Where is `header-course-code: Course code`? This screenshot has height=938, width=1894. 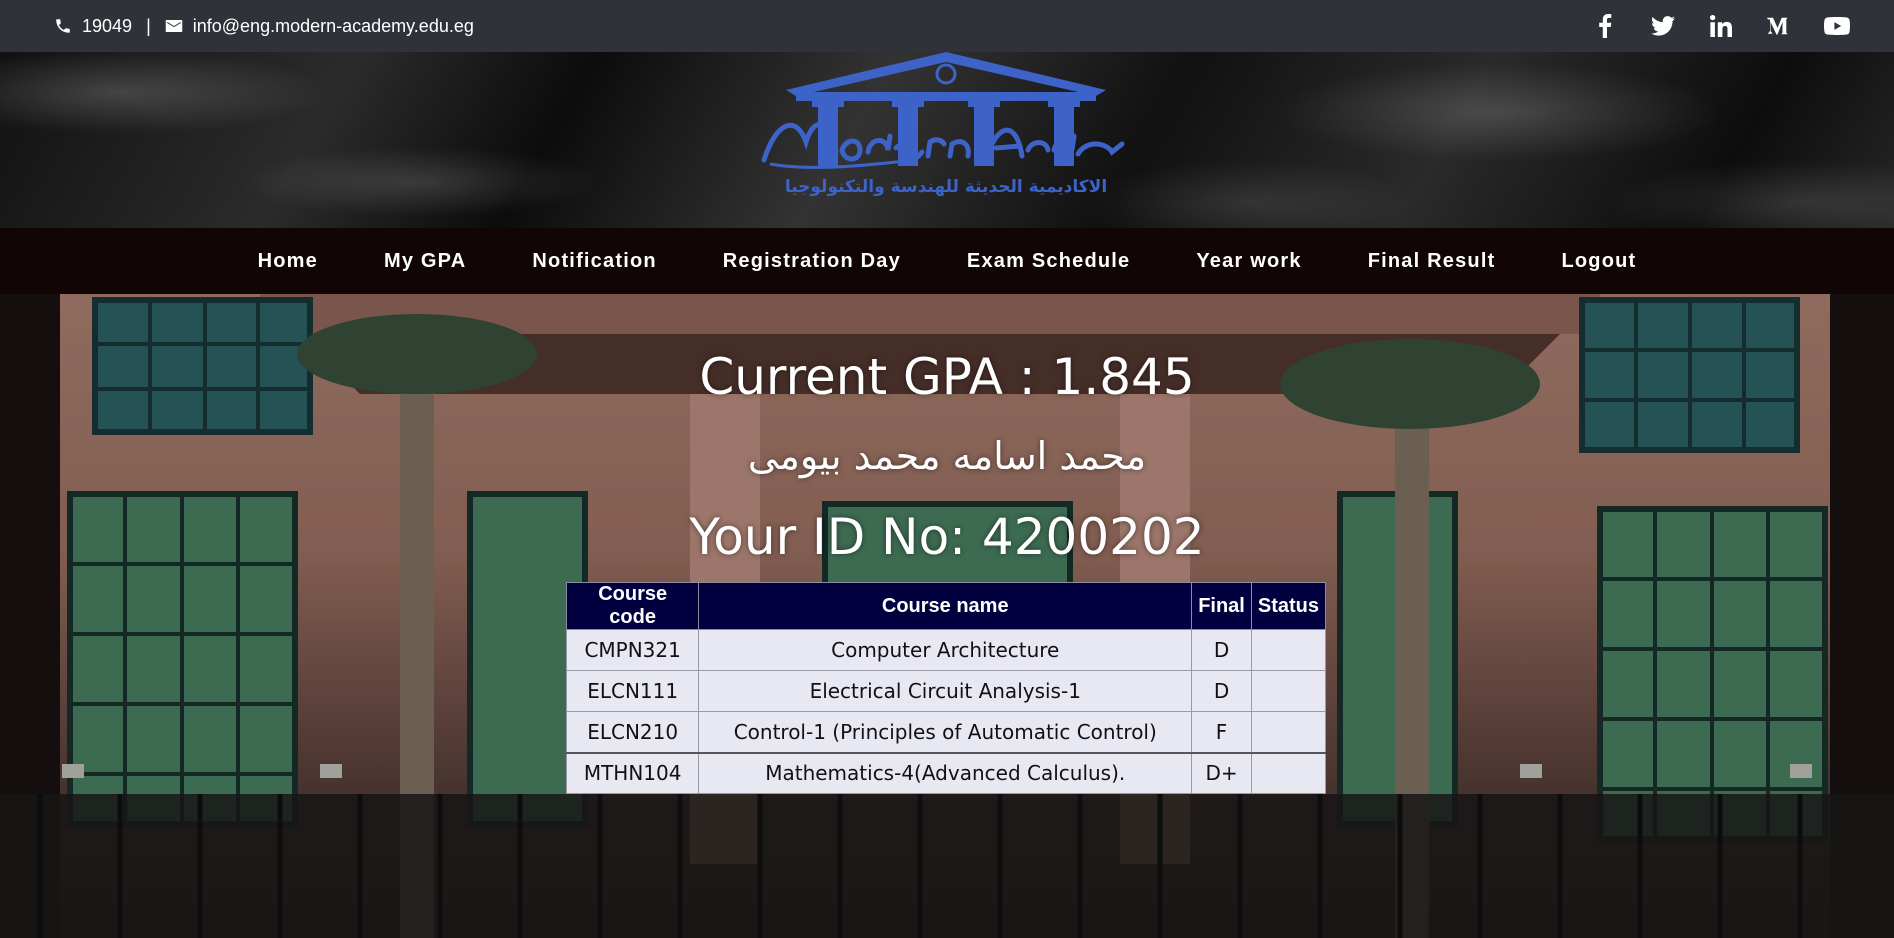 header-course-code: Course code is located at coordinates (632, 606).